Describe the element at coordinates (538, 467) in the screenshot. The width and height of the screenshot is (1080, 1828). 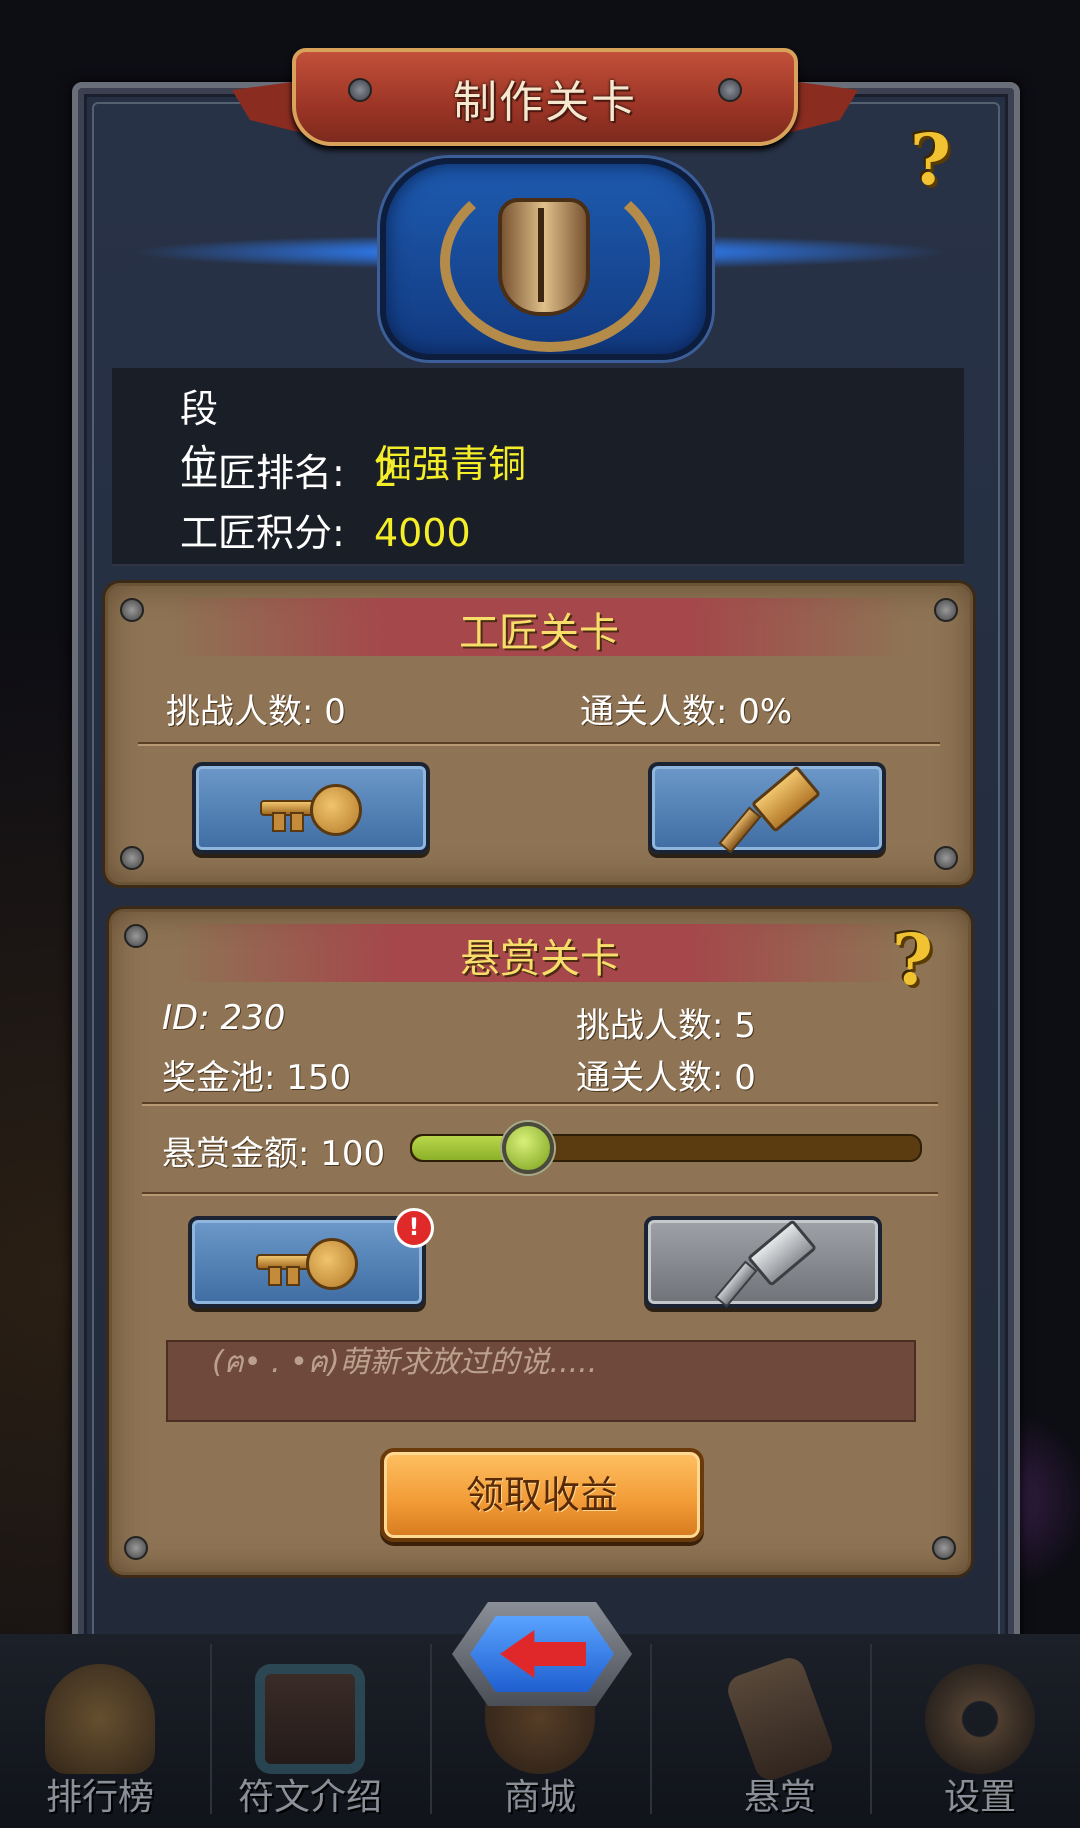
I see `rank-info-box: 段位: 倔强青铜 工匠排名: 2 工匠积分: 4000` at that location.